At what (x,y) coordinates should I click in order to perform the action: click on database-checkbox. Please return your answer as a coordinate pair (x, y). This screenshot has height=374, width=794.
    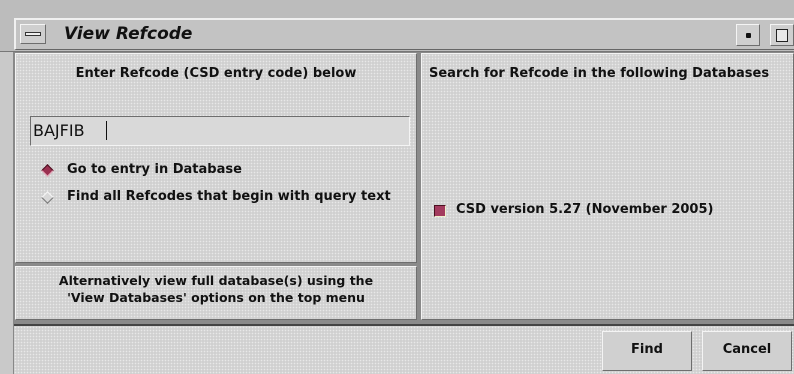
    Looking at the image, I should click on (440, 211).